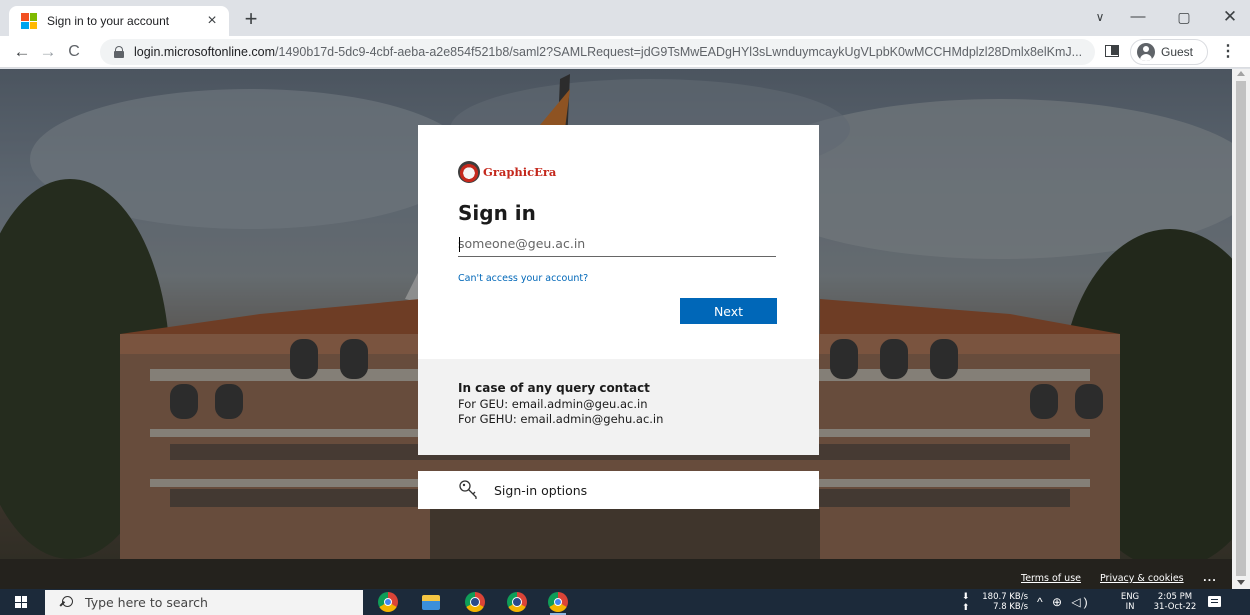 The width and height of the screenshot is (1250, 615). I want to click on chrome-profile2-taskbar-icon, so click(517, 602).